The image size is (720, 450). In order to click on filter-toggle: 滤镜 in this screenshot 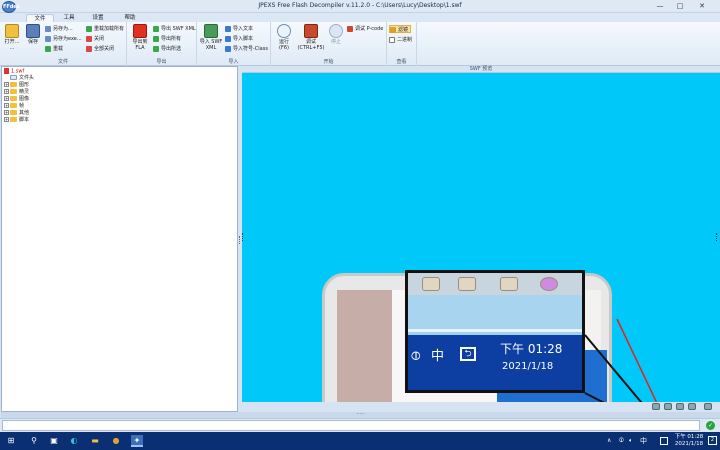, I will do `click(400, 29)`.